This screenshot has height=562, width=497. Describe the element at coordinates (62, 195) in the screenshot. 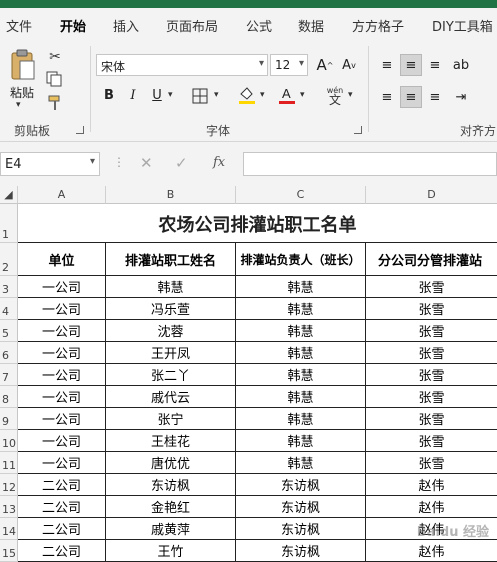

I see `column-header-a: A` at that location.